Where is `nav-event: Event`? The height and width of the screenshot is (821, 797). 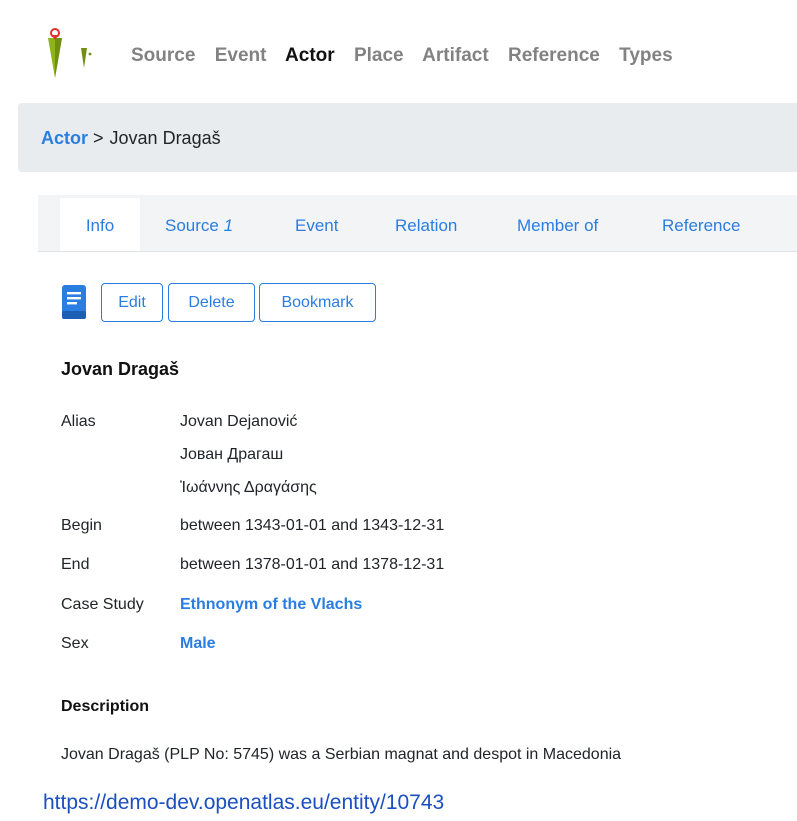
nav-event: Event is located at coordinates (241, 55).